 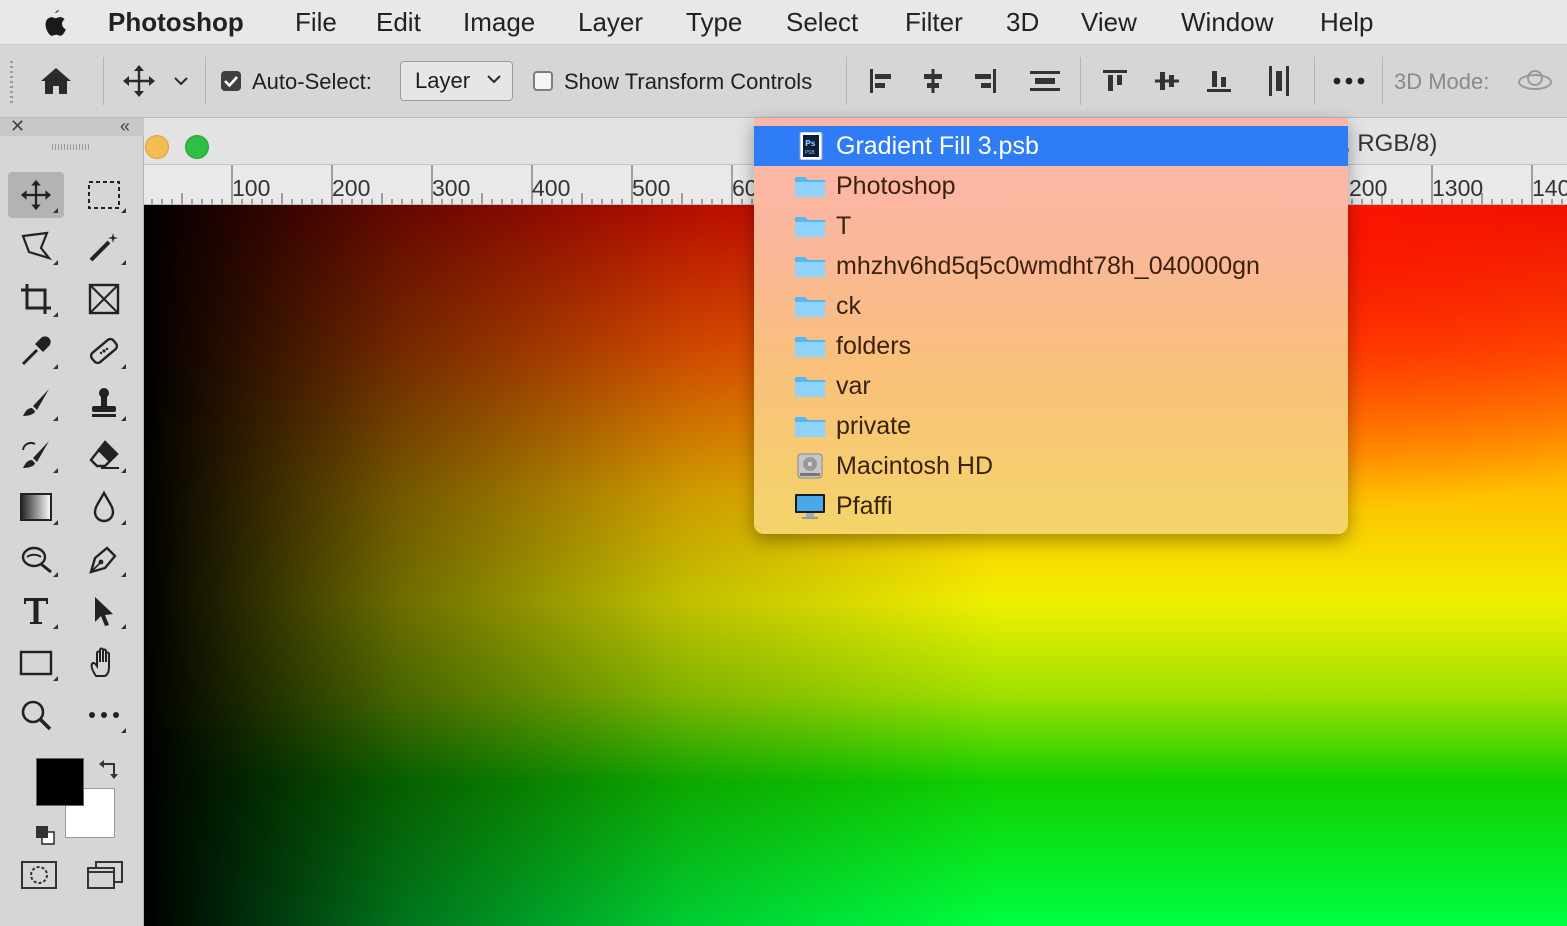 I want to click on show-transform-controls-checkbox, so click(x=543, y=81).